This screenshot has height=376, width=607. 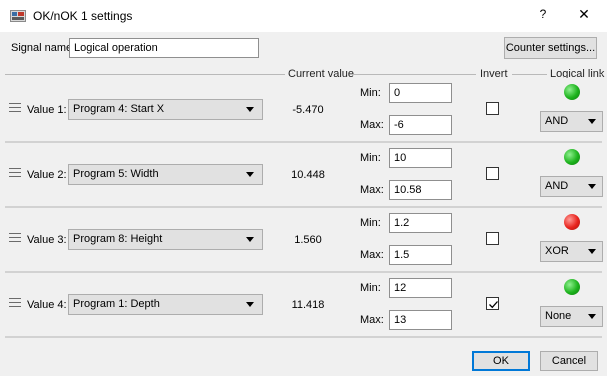 I want to click on app-icon, so click(x=18, y=16).